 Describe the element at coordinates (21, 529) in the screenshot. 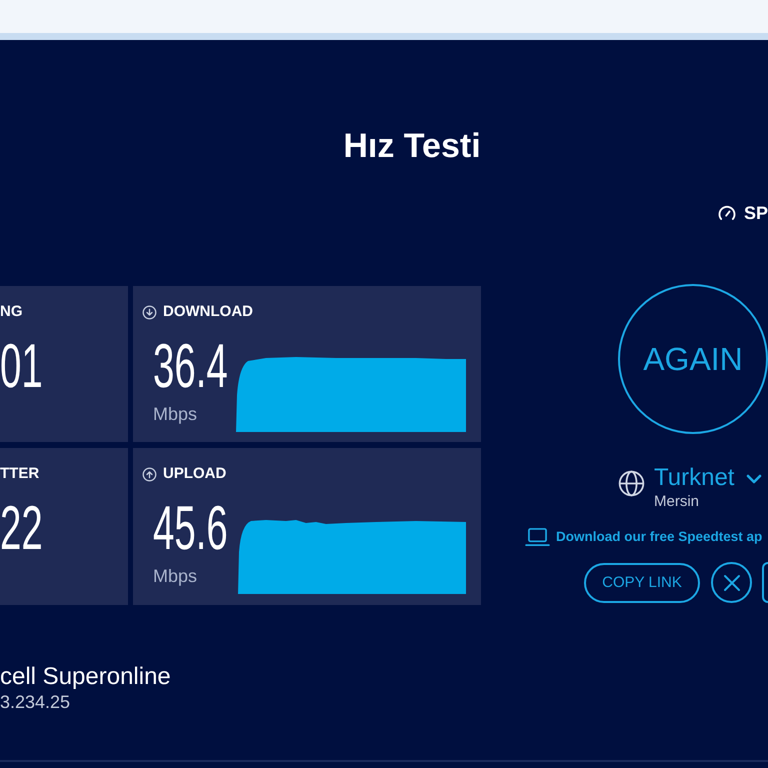

I see `metric-value: 22` at that location.